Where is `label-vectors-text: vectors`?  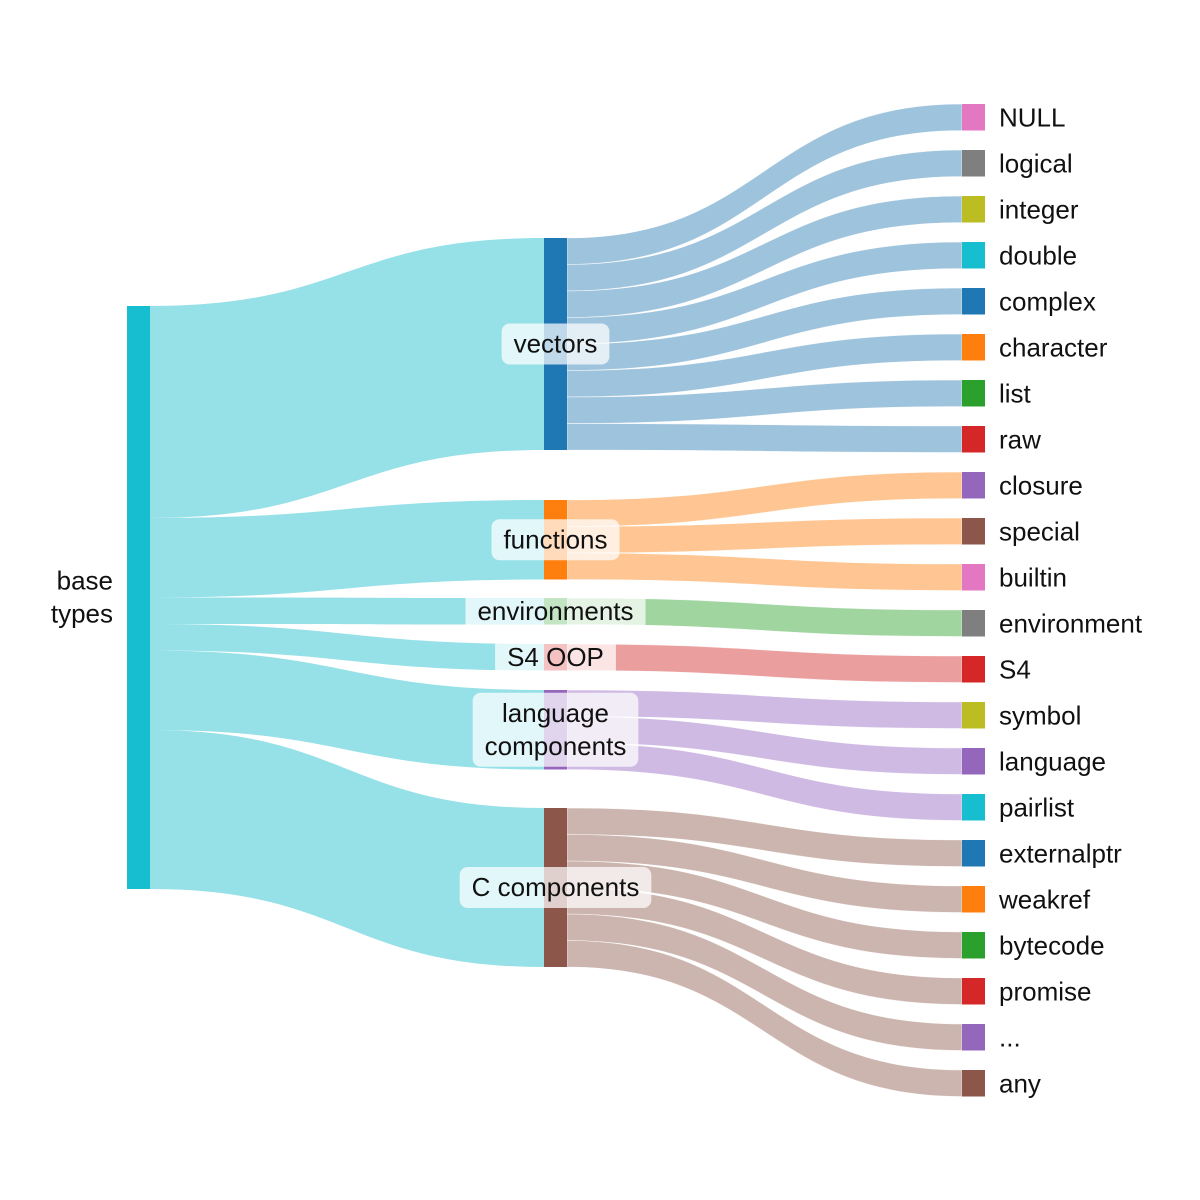
label-vectors-text: vectors is located at coordinates (556, 344).